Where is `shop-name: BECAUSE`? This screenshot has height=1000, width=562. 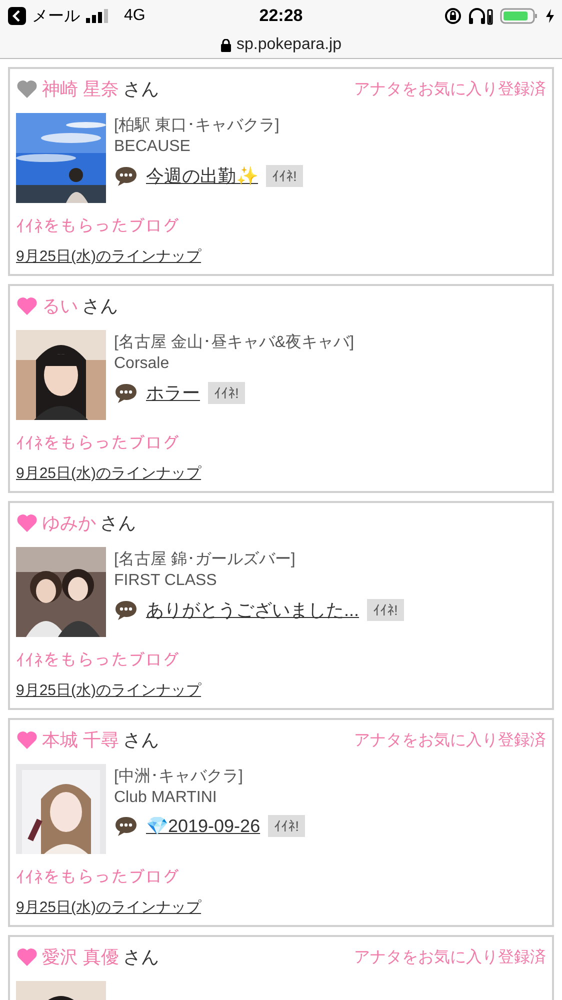
shop-name: BECAUSE is located at coordinates (153, 147).